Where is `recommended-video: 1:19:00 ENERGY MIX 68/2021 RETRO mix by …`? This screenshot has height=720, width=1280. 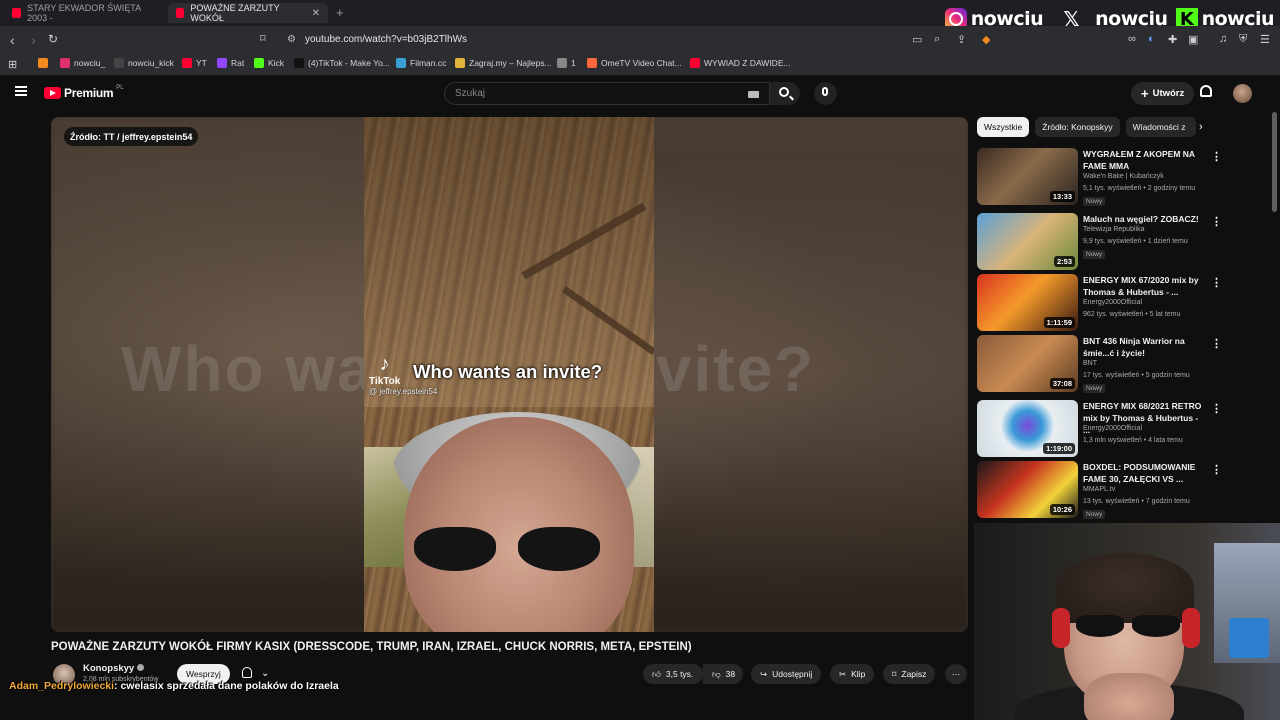
recommended-video: 1:19:00 ENERGY MIX 68/2021 RETRO mix by … is located at coordinates (1122, 429).